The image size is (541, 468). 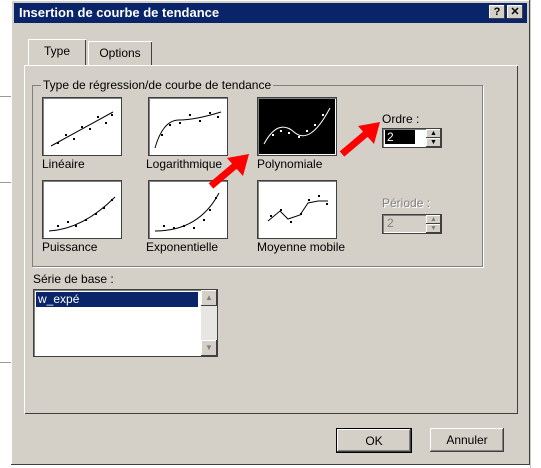 What do you see at coordinates (82, 209) in the screenshot?
I see `power-trend-thumb` at bounding box center [82, 209].